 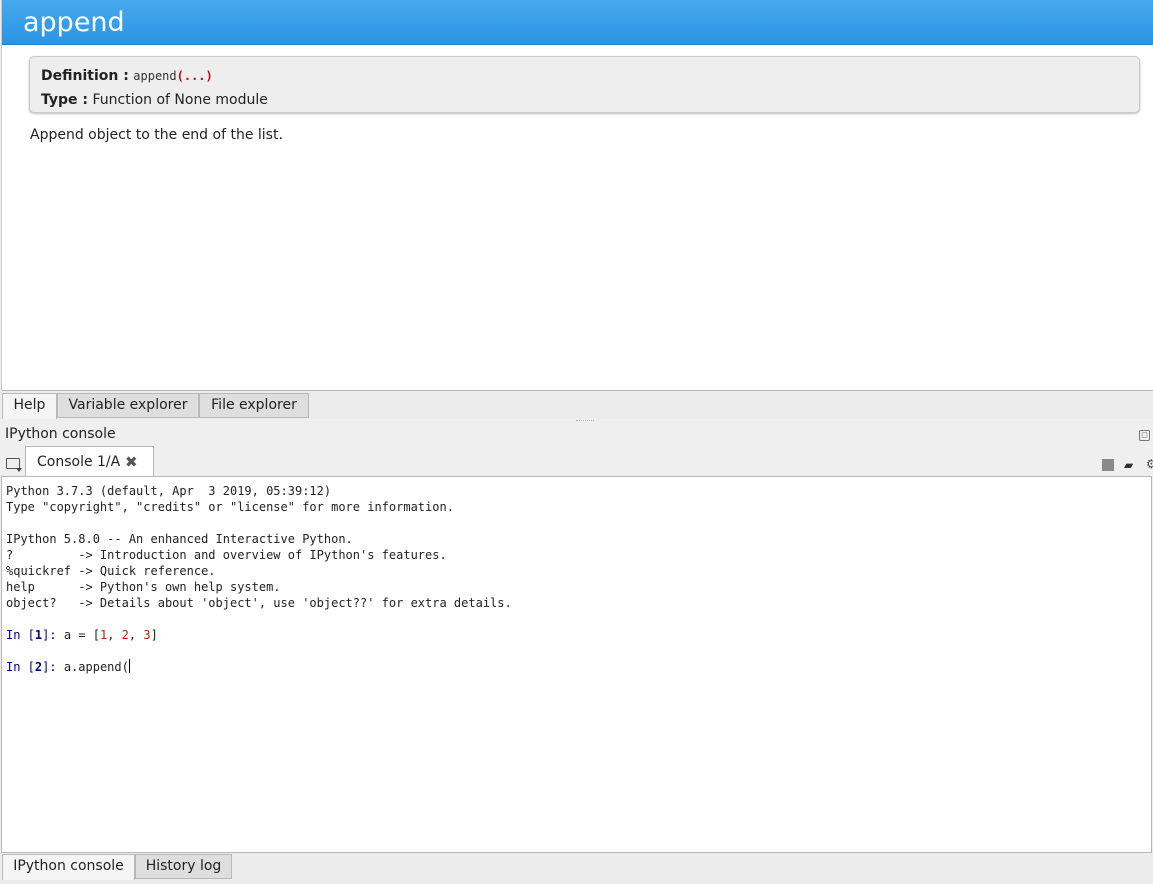 I want to click on definition-line: Definition : append(...), so click(x=584, y=76).